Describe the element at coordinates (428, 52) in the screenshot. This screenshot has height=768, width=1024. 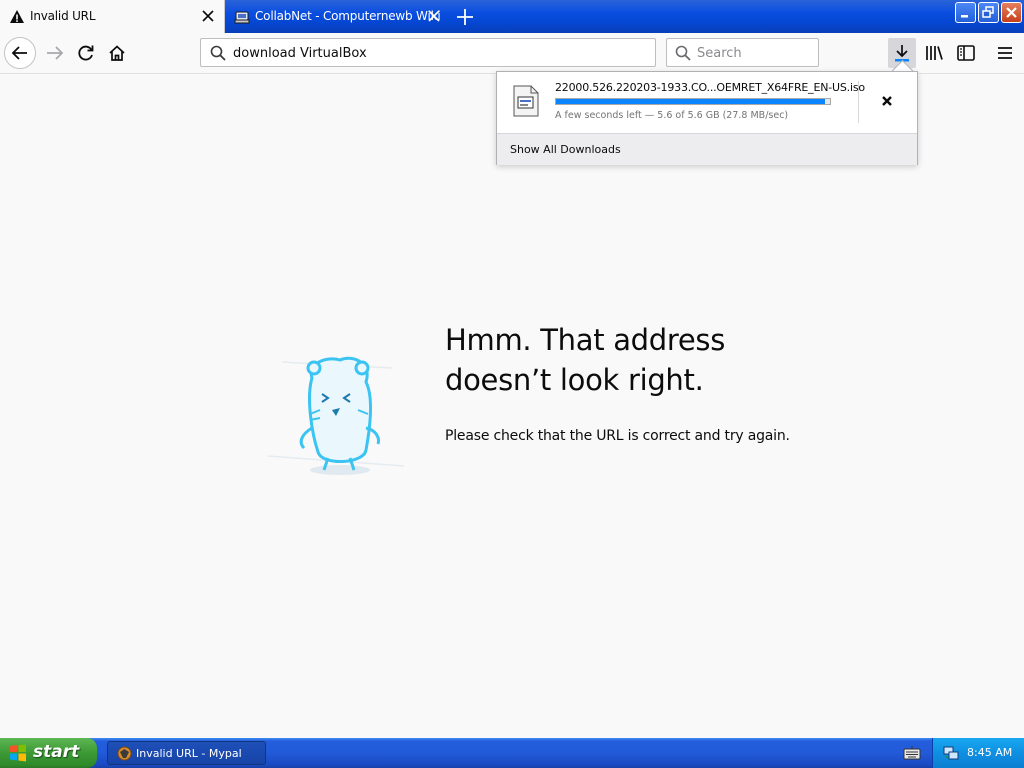
I see `url-bar: download VirtualBox` at that location.